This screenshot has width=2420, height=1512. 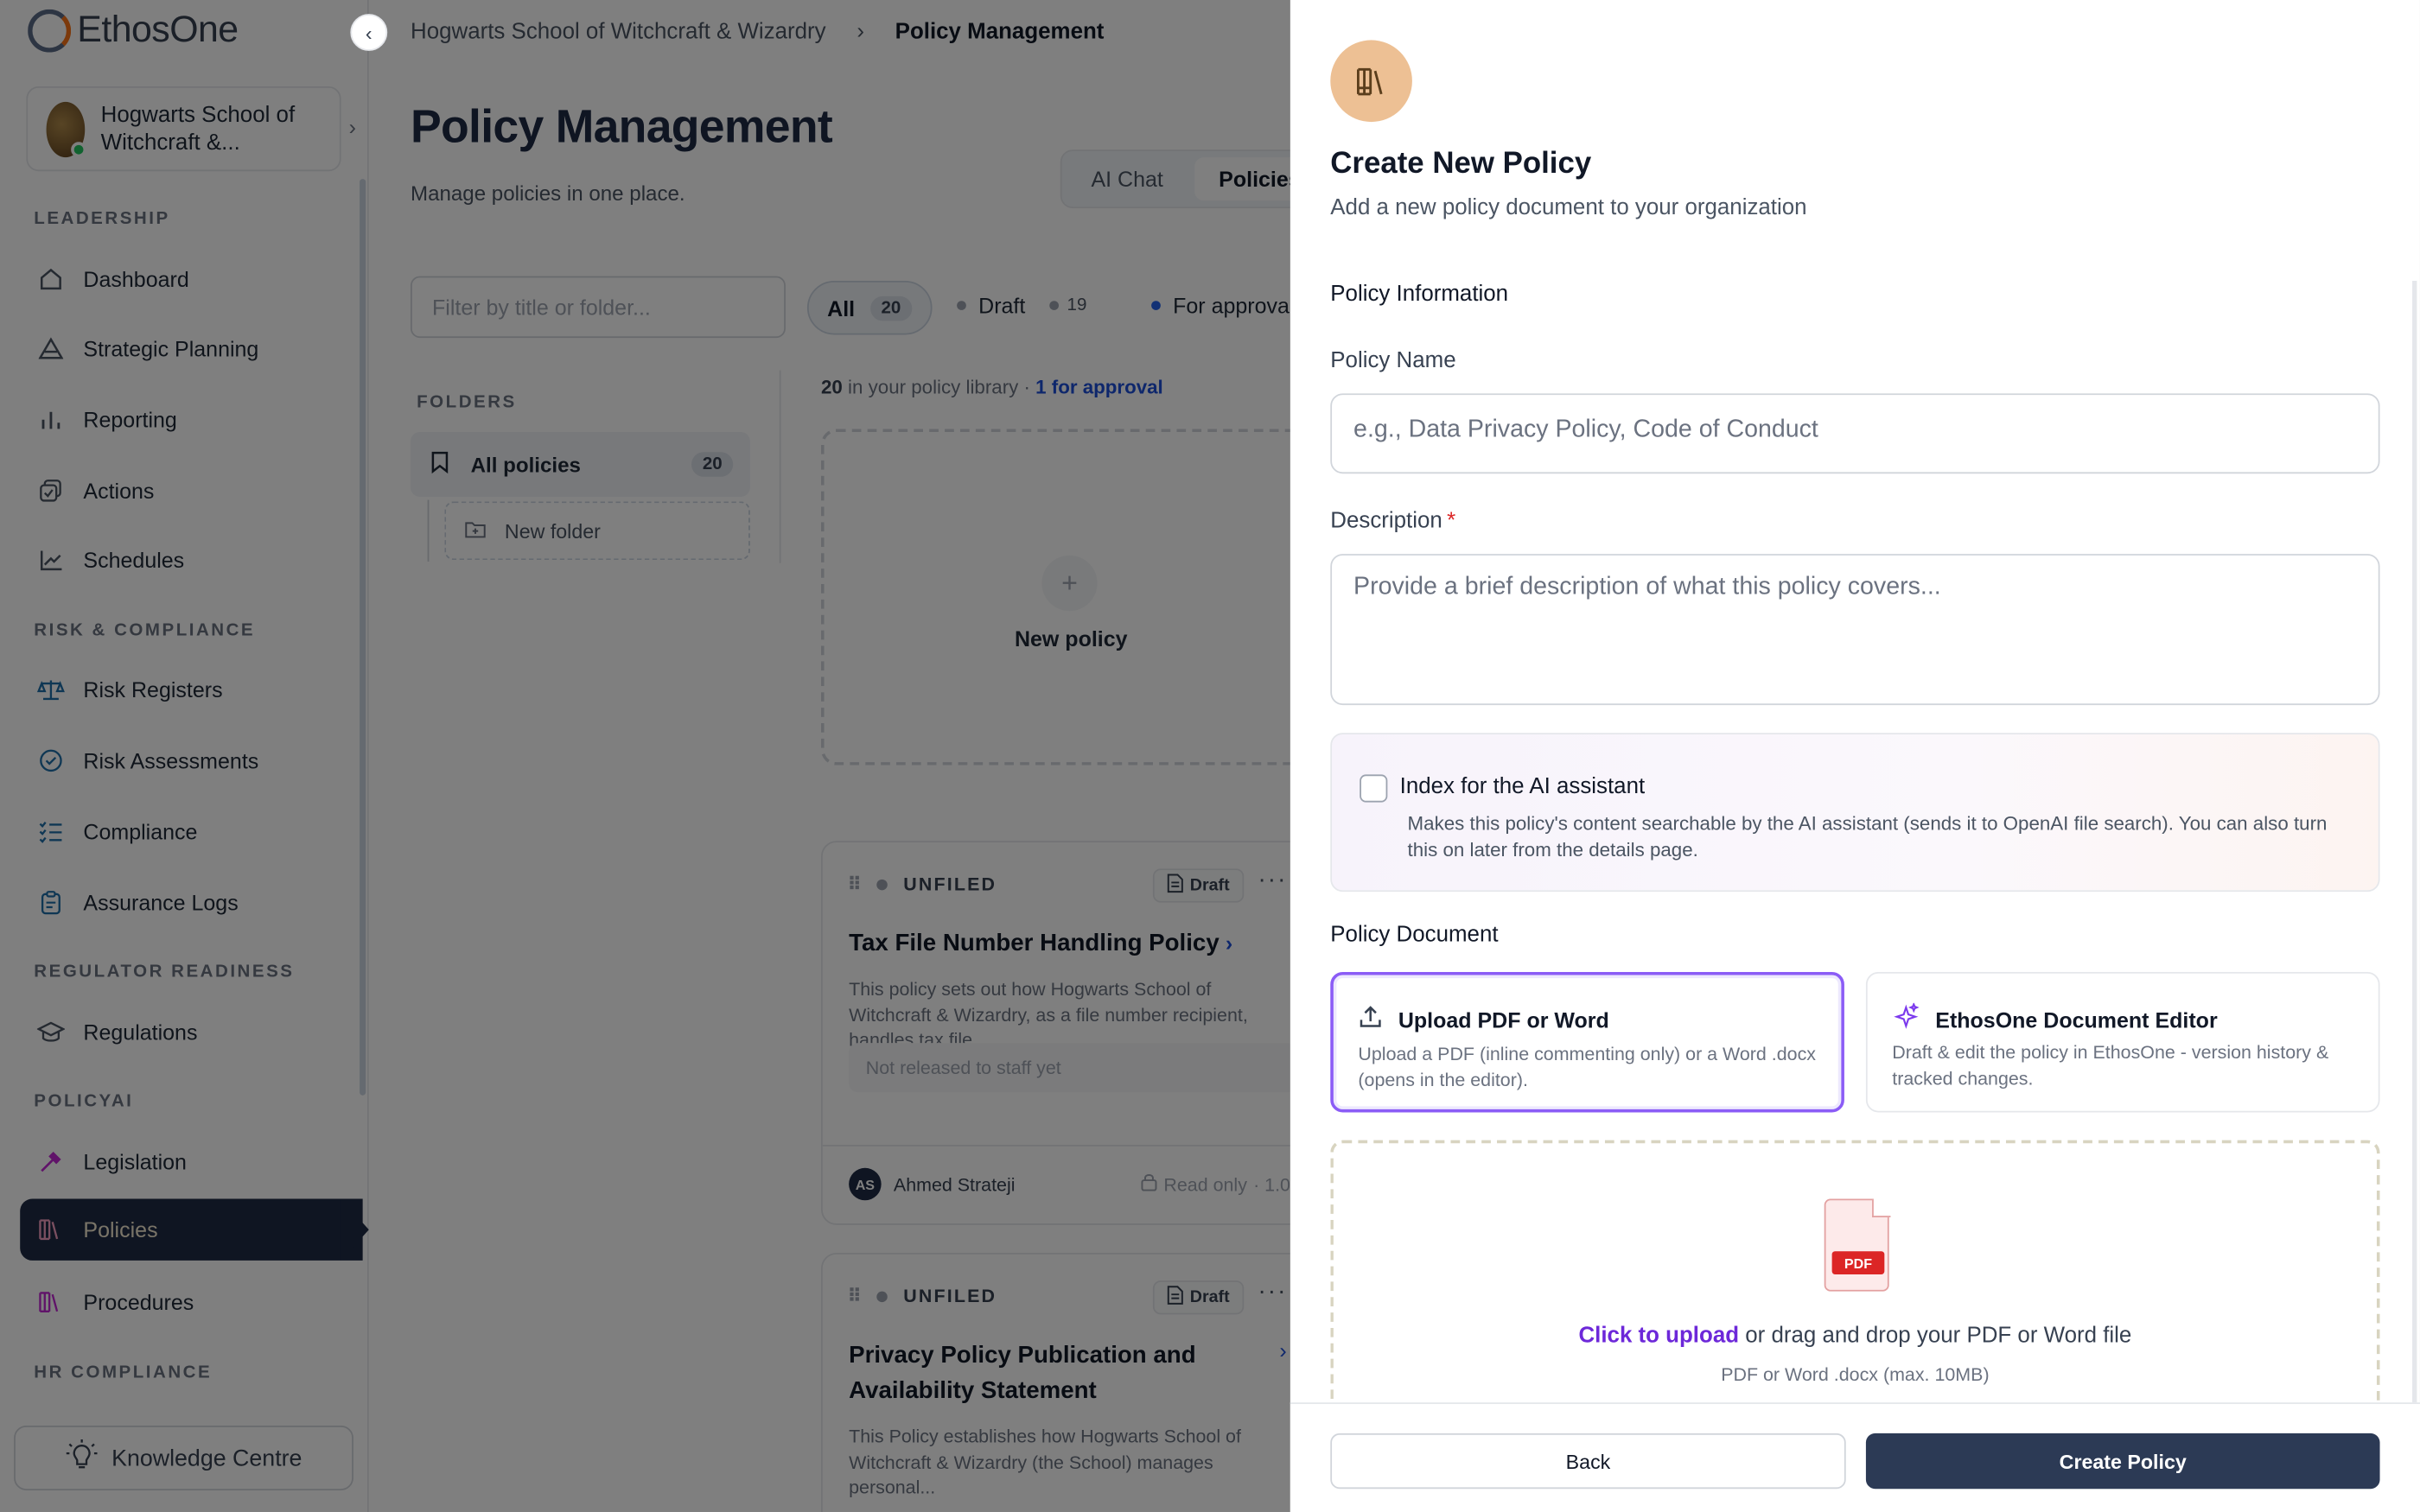 I want to click on dropzone-hint: PDF or Word .docx (max. 10MB), so click(x=1856, y=1374).